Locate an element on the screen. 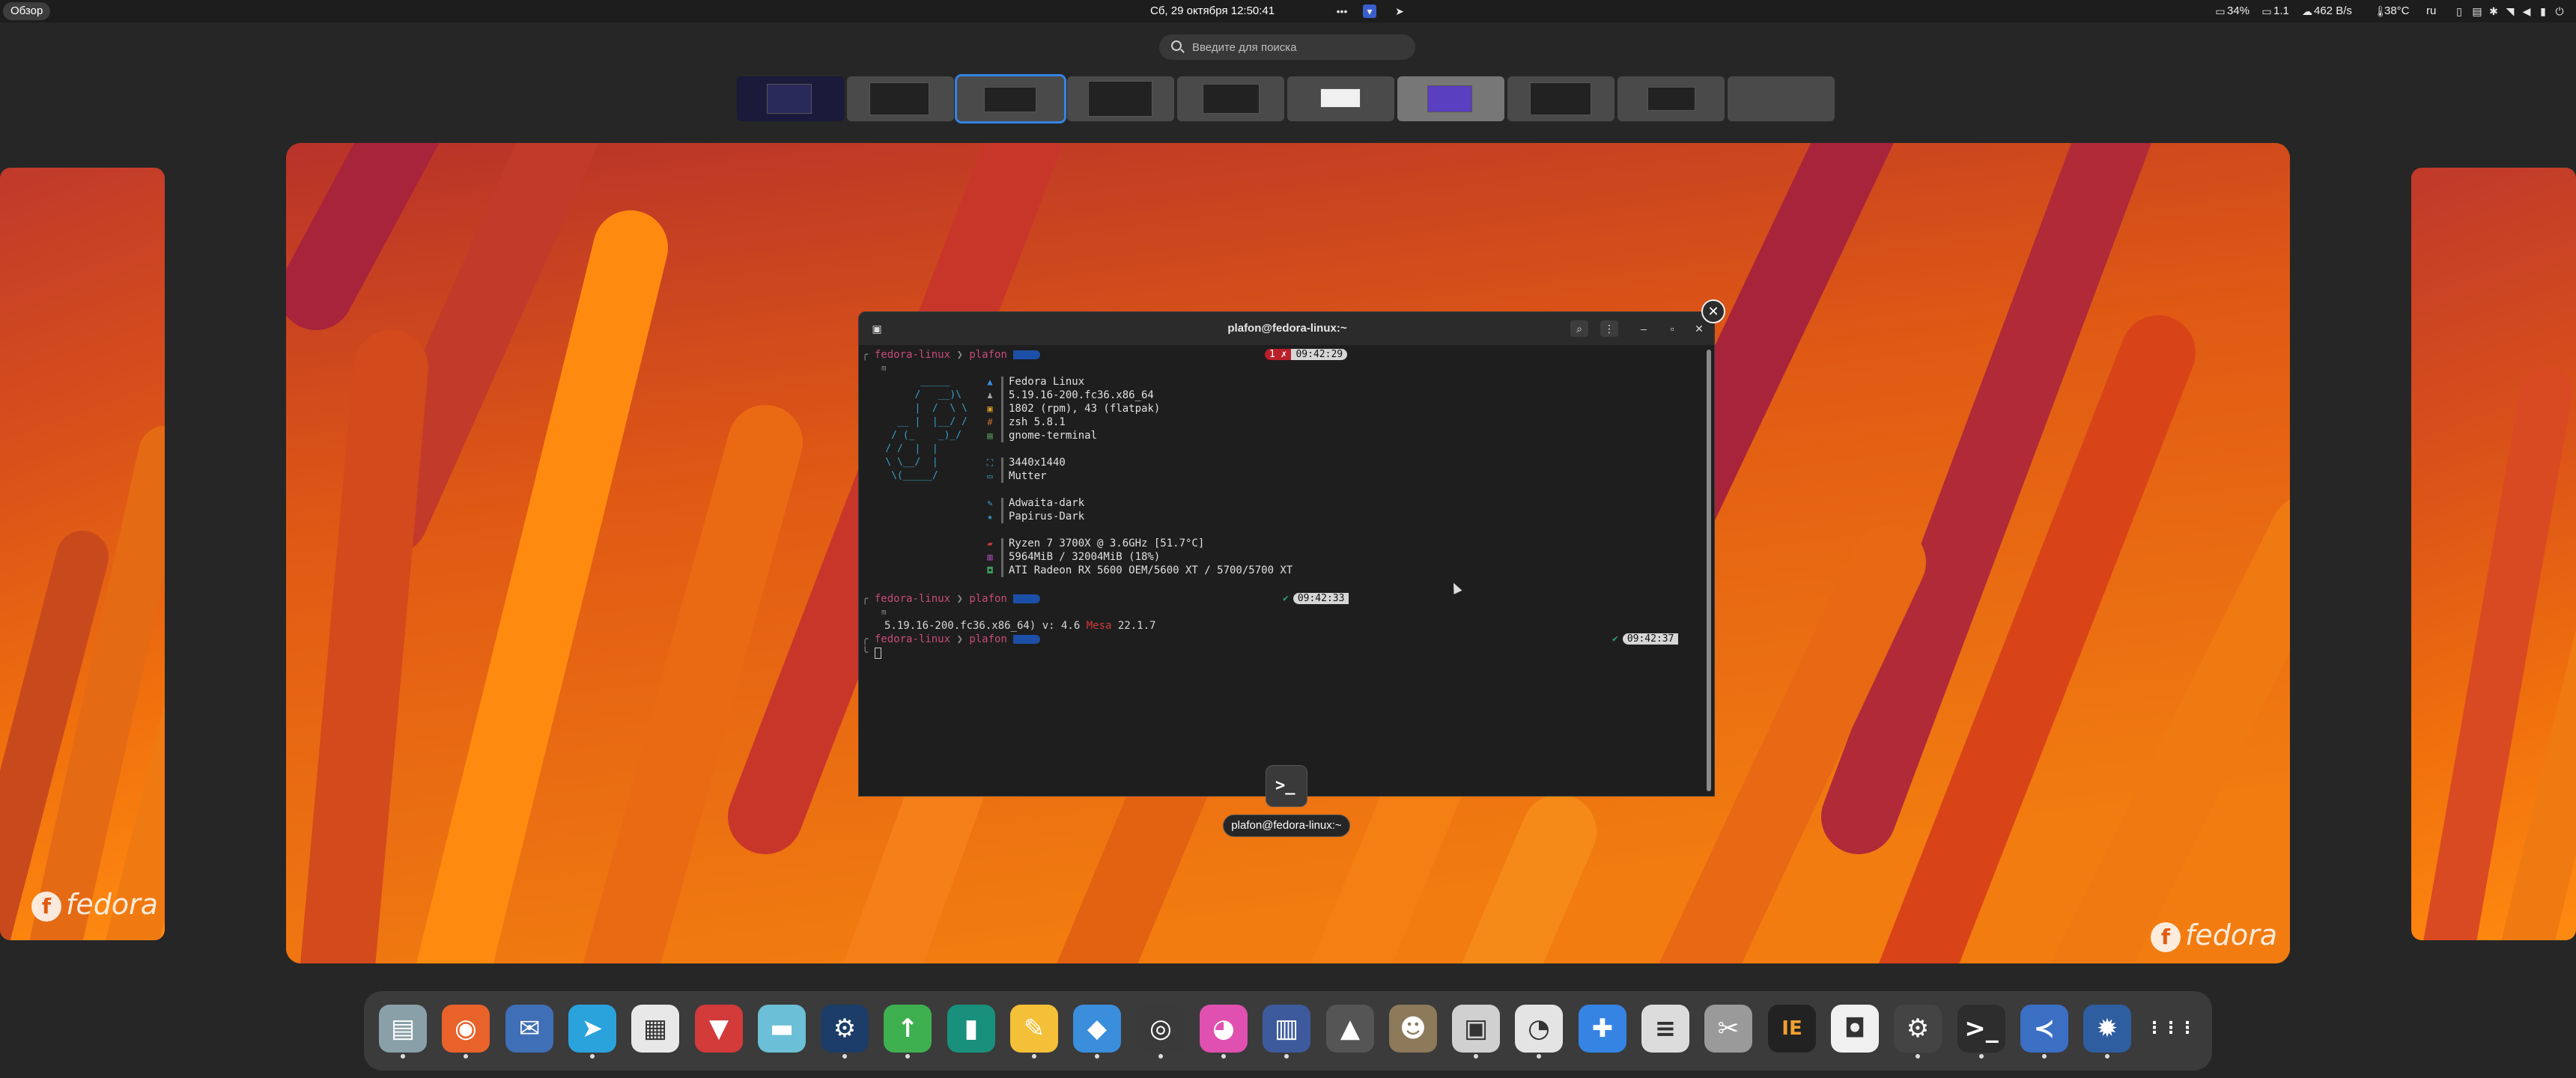  close-icon: ✕ is located at coordinates (1699, 328).